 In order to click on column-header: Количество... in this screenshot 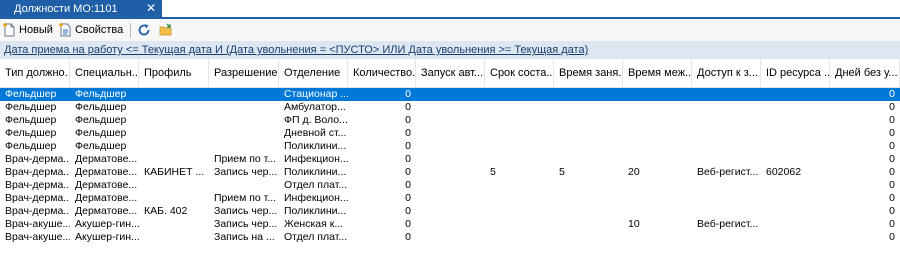, I will do `click(382, 73)`.